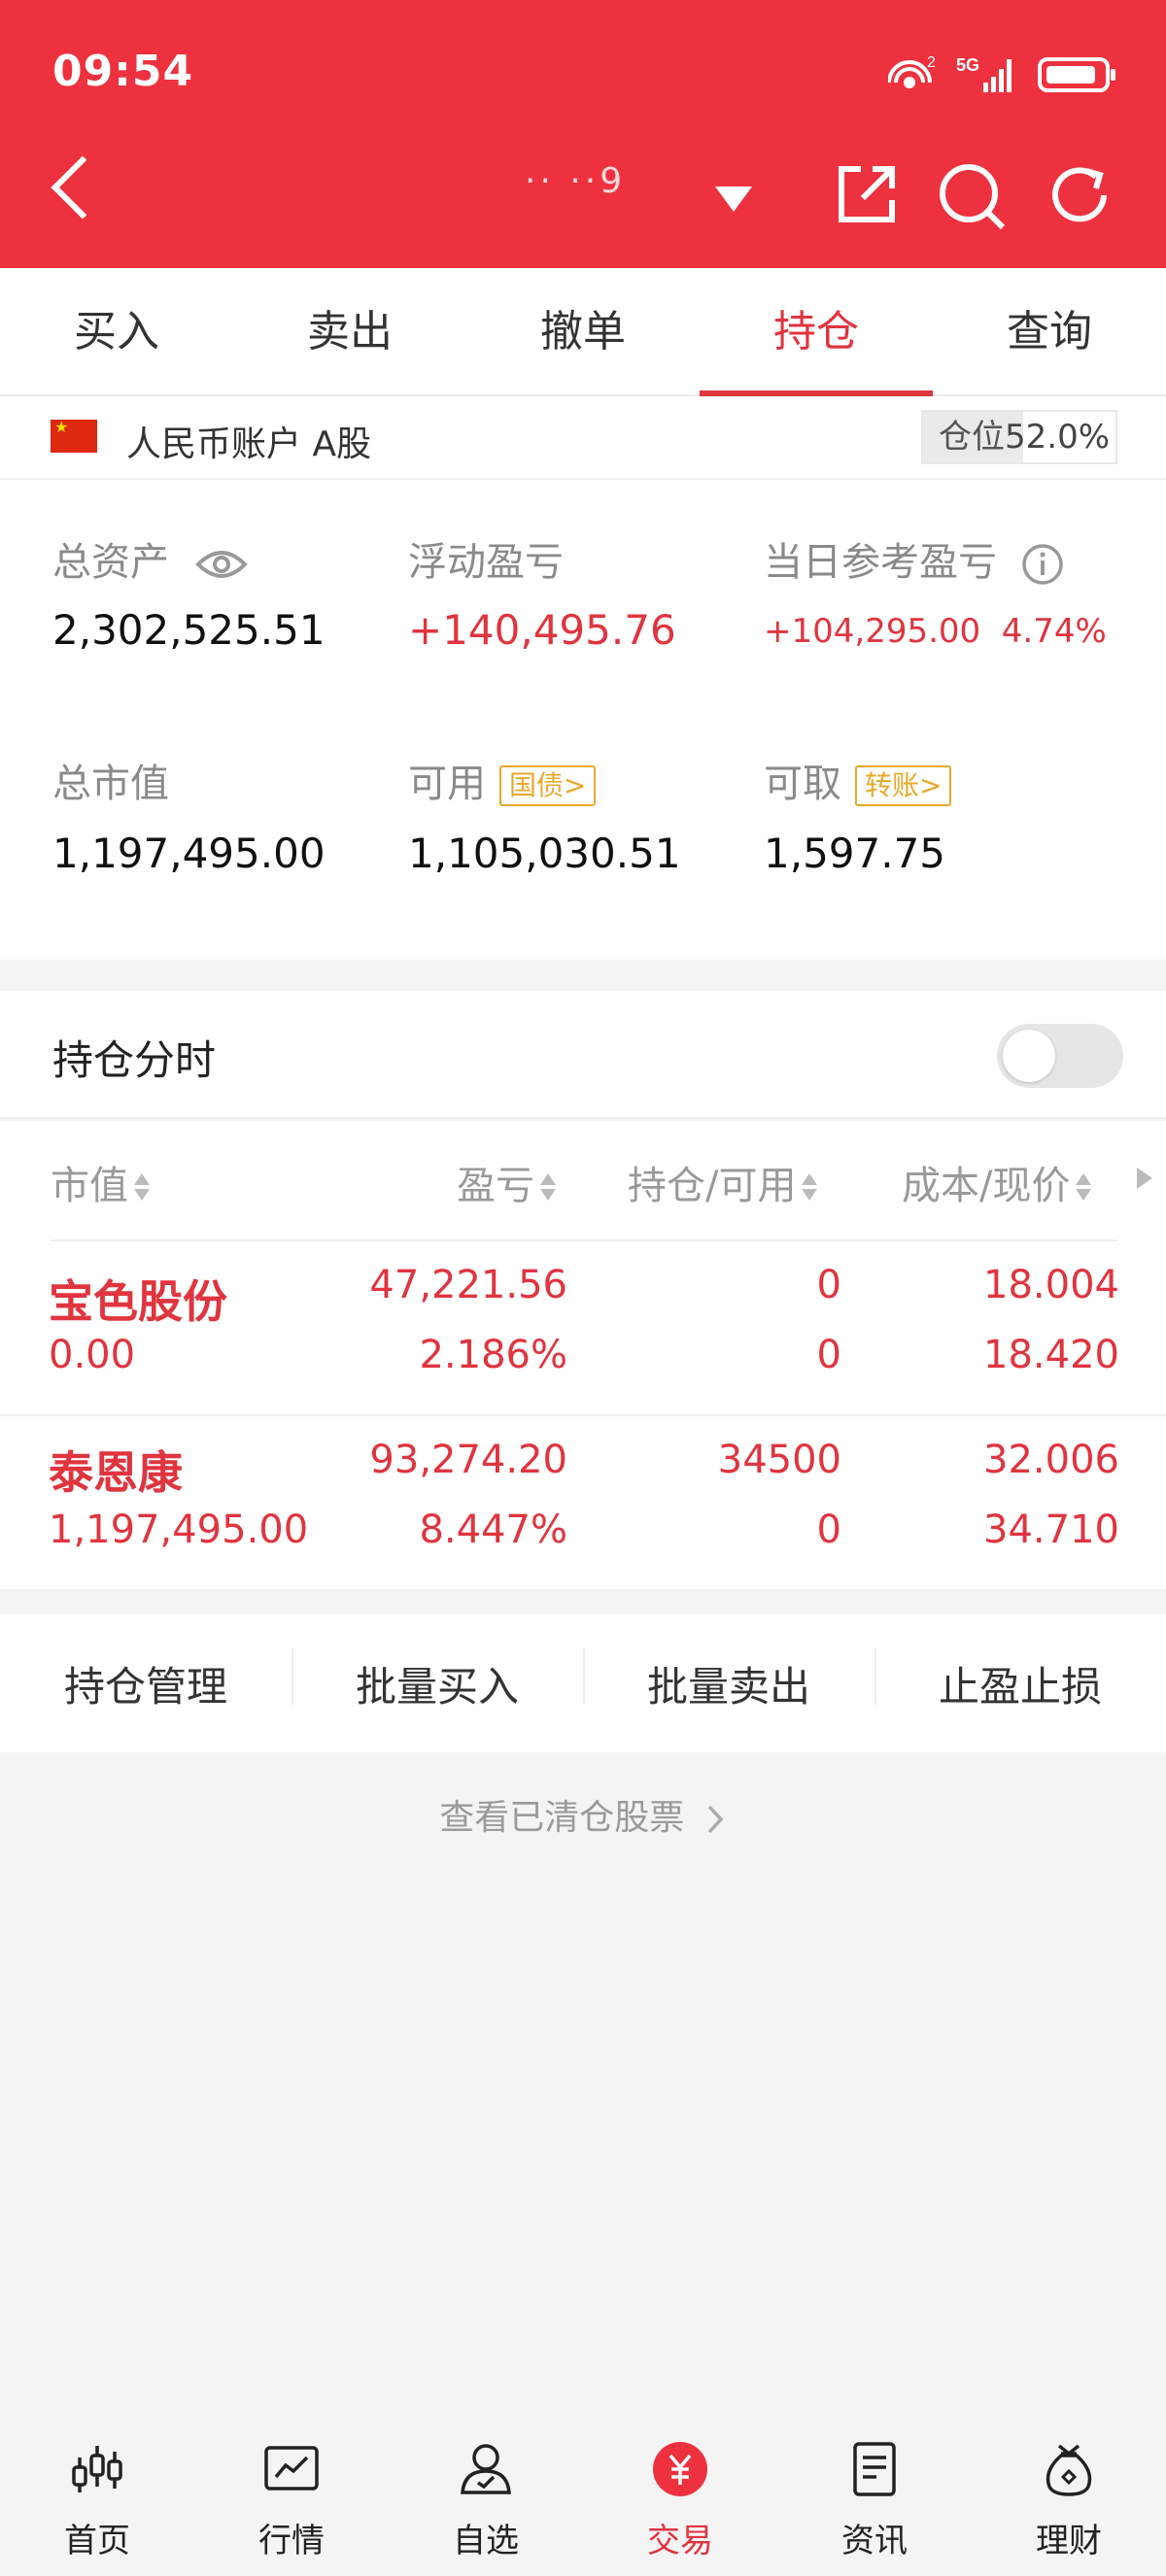 This screenshot has height=2576, width=1166. I want to click on holding-intraday-label: 持仓分时, so click(134, 1060).